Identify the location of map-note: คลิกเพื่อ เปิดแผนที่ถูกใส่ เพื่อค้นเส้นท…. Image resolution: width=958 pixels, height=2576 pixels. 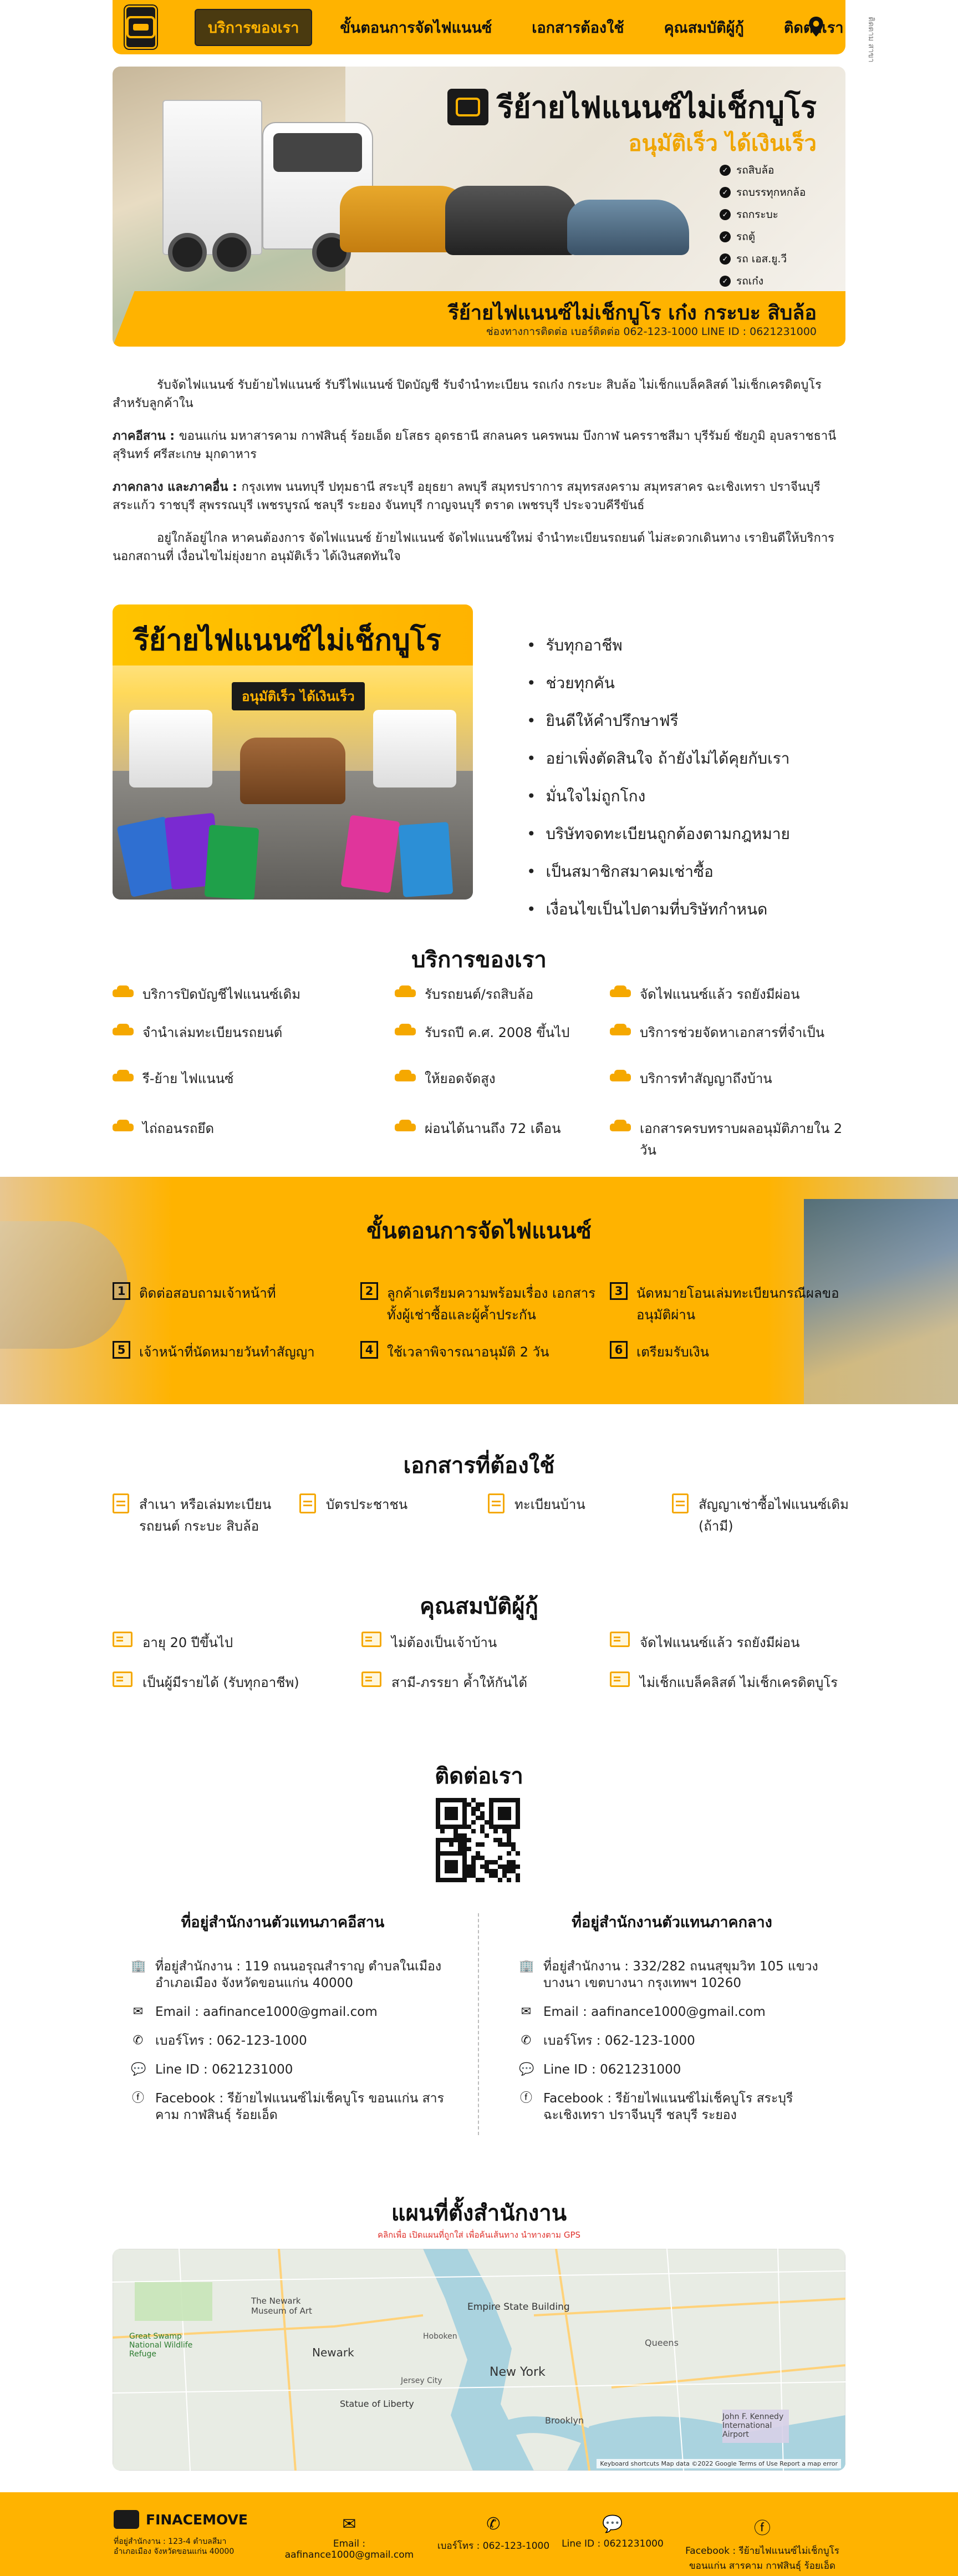
(479, 2235).